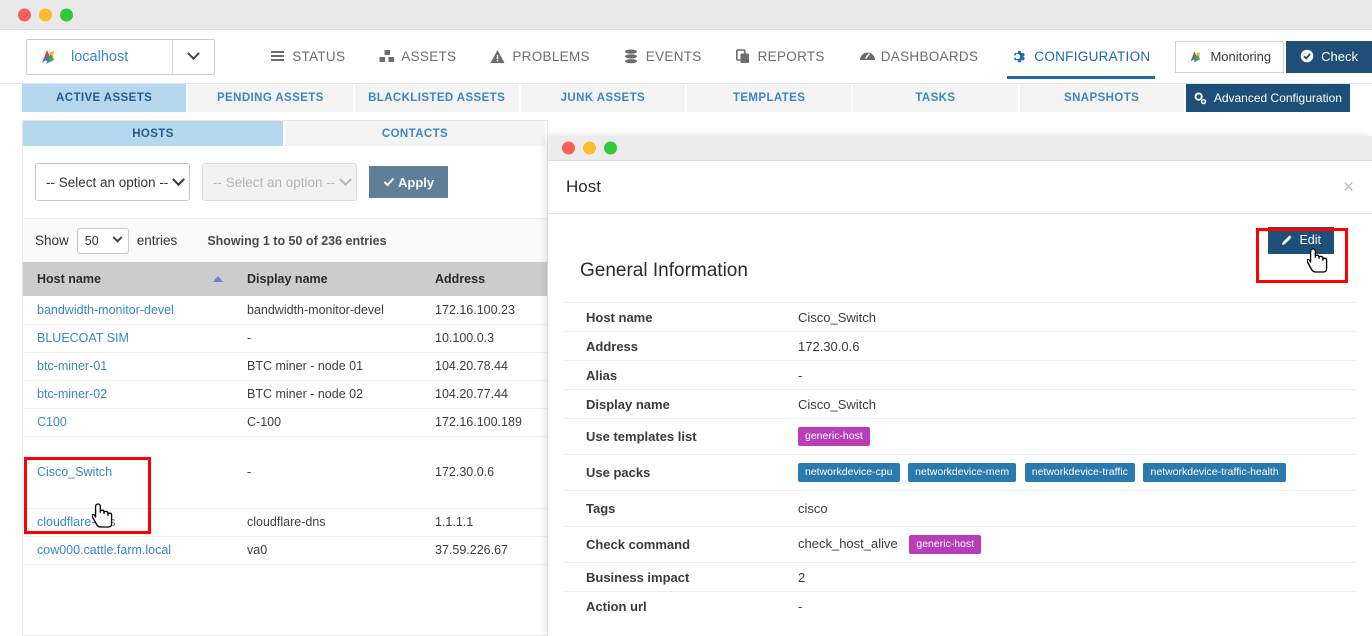 The height and width of the screenshot is (636, 1372). What do you see at coordinates (102, 240) in the screenshot?
I see `entries-per-page-select: 50` at bounding box center [102, 240].